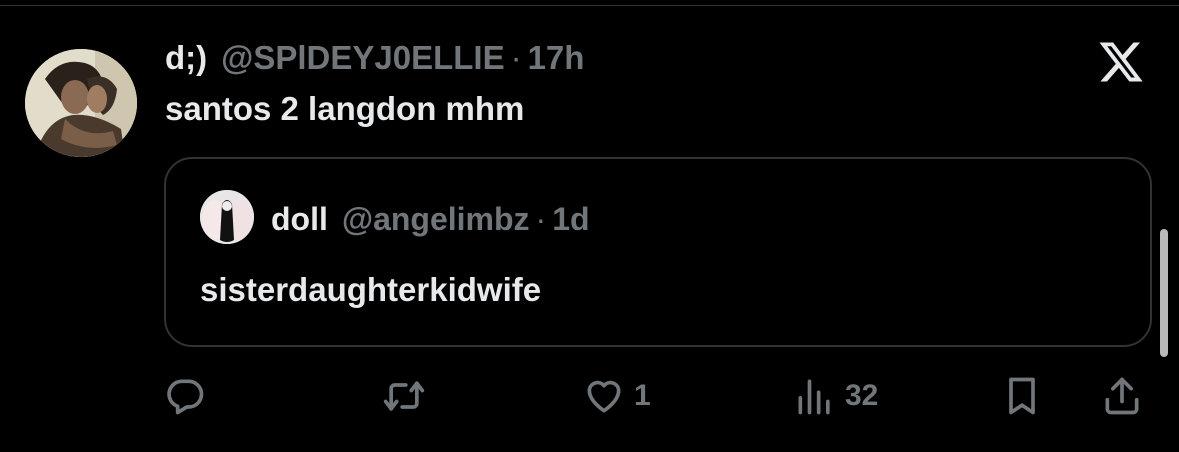 Image resolution: width=1179 pixels, height=452 pixels. Describe the element at coordinates (1164, 293) in the screenshot. I see `scrollbar` at that location.